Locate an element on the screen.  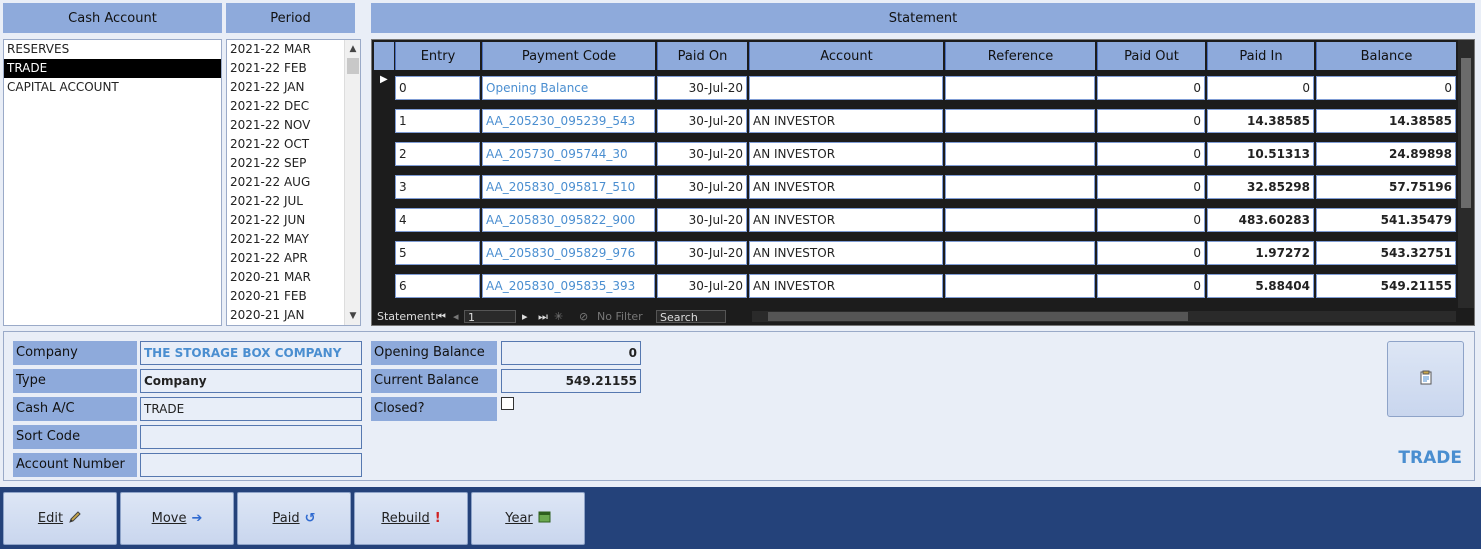
column-header-code: Payment Code is located at coordinates (568, 56).